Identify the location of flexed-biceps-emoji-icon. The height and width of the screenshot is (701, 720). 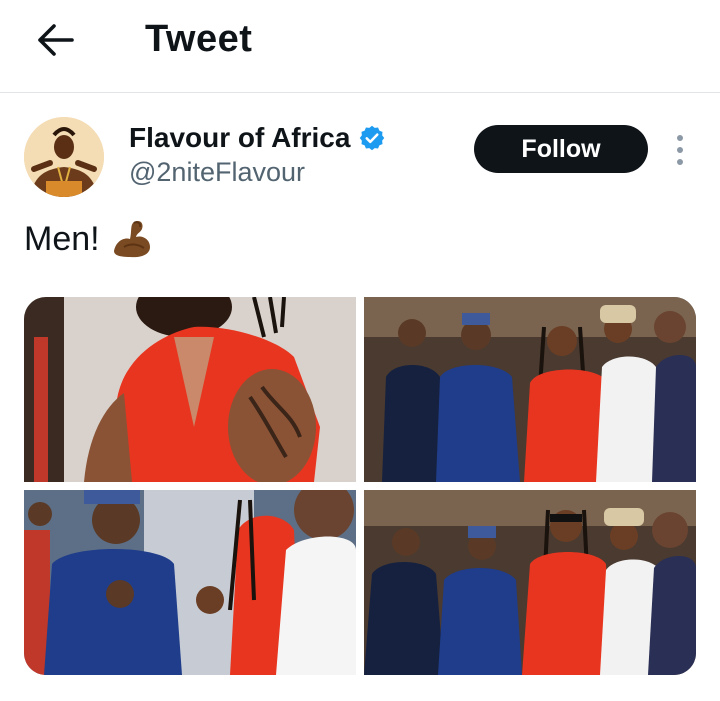
(131, 239).